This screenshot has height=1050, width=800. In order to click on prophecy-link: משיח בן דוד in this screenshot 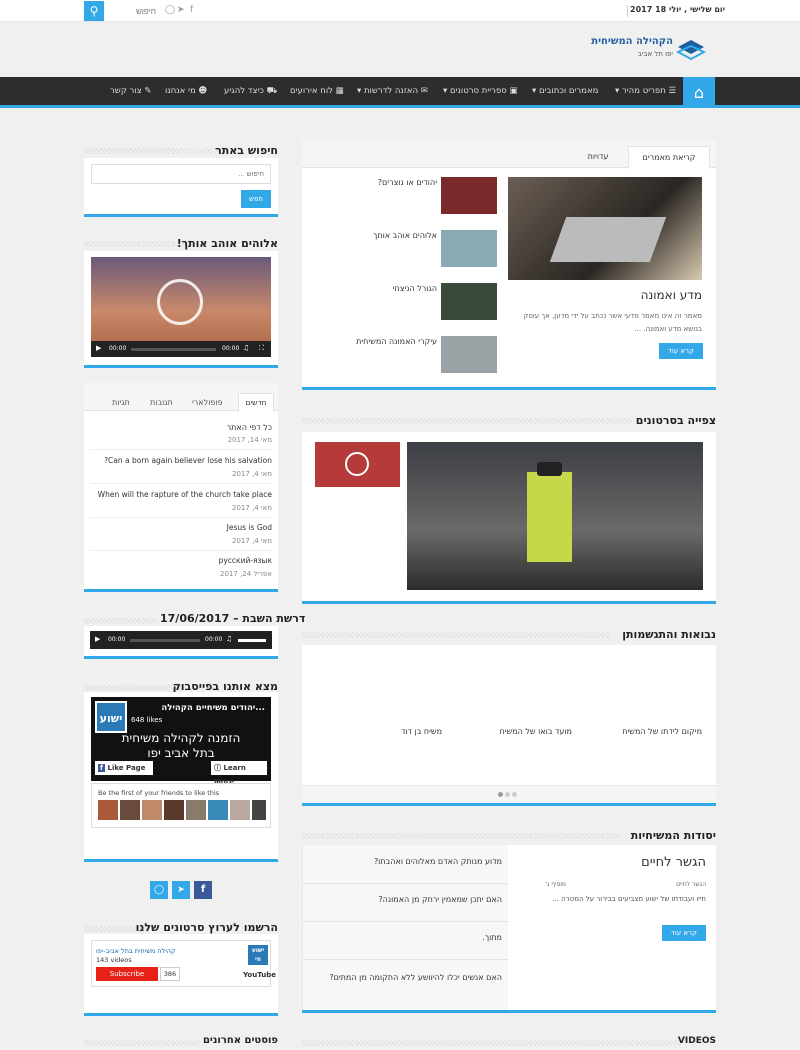, I will do `click(387, 731)`.